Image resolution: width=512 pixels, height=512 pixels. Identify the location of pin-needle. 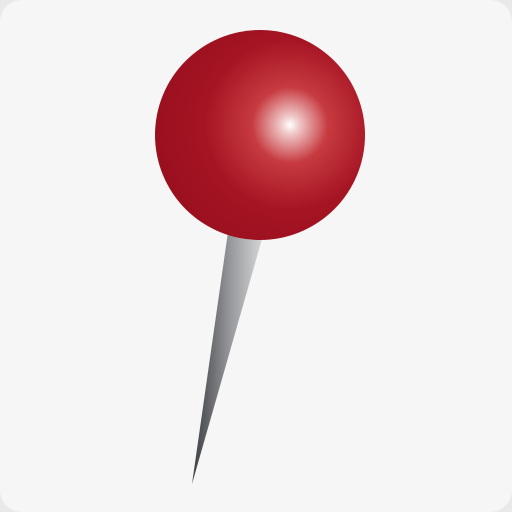
(228, 358).